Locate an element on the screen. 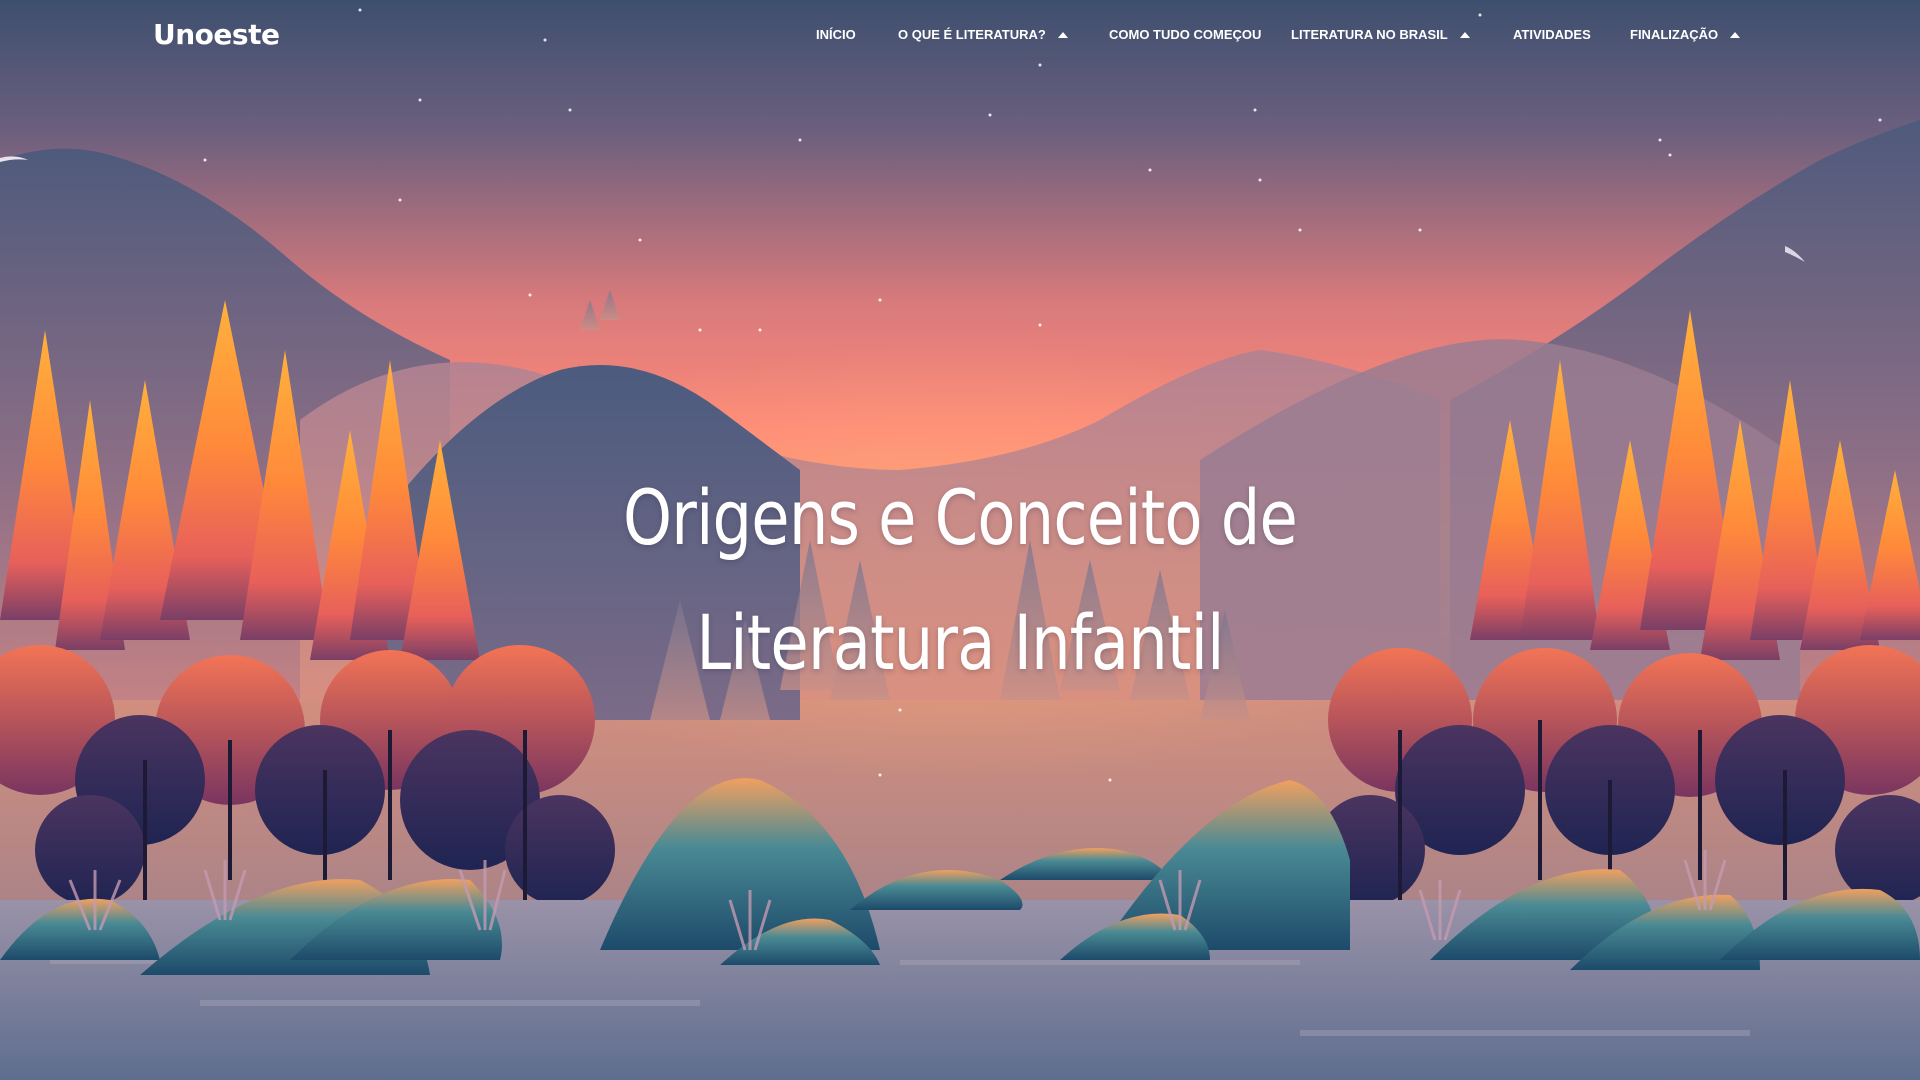 Image resolution: width=1920 pixels, height=1080 pixels. nav-item-label: O QUE É LITERATURA? is located at coordinates (972, 34).